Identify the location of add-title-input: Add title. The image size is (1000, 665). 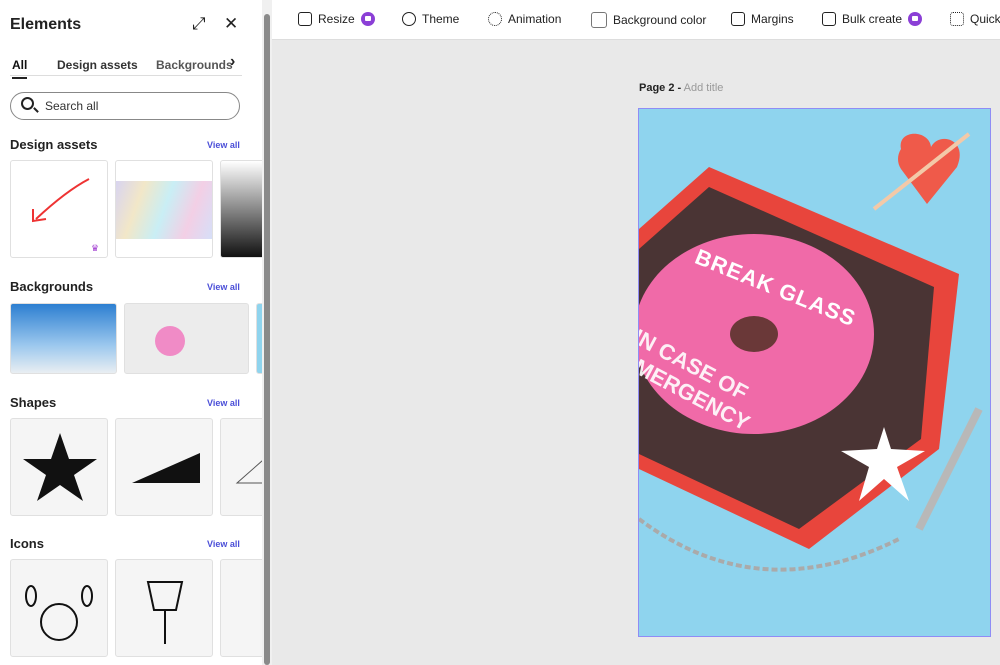
(704, 88).